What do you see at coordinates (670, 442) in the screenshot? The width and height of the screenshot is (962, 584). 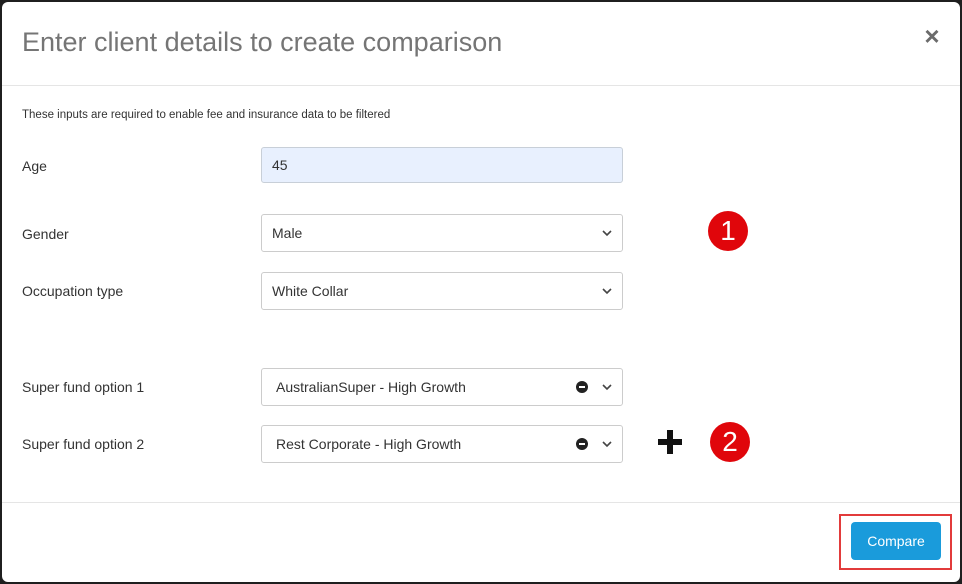 I see `plus-icon` at bounding box center [670, 442].